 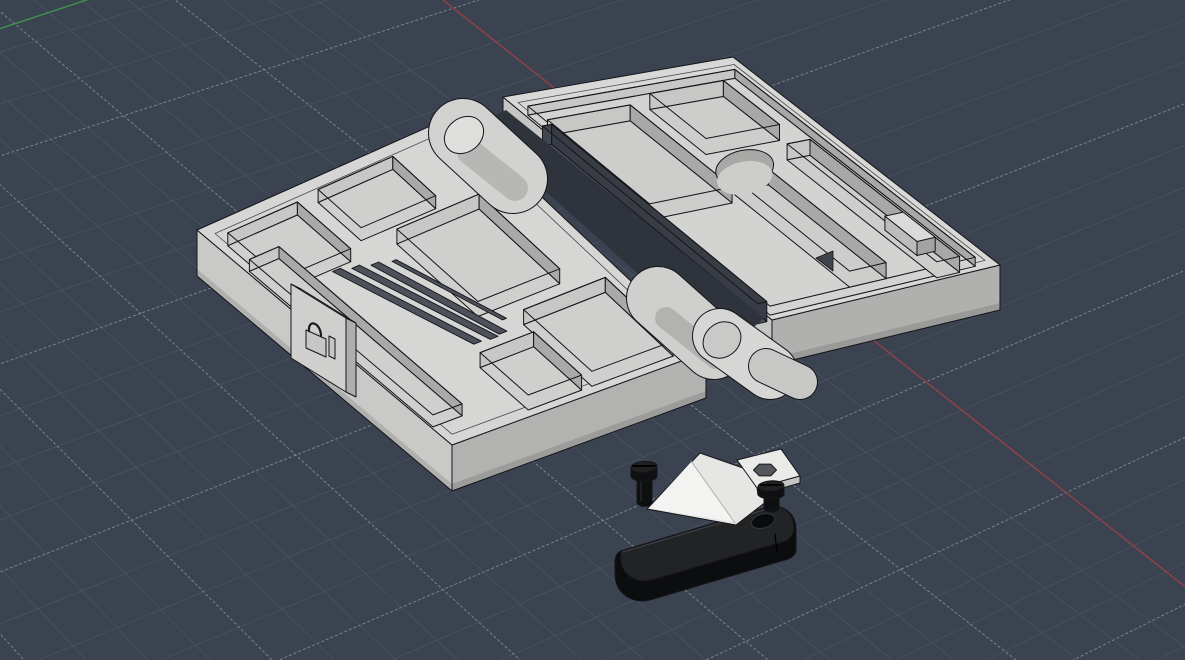 I want to click on screw-left-shaft, so click(x=644, y=492).